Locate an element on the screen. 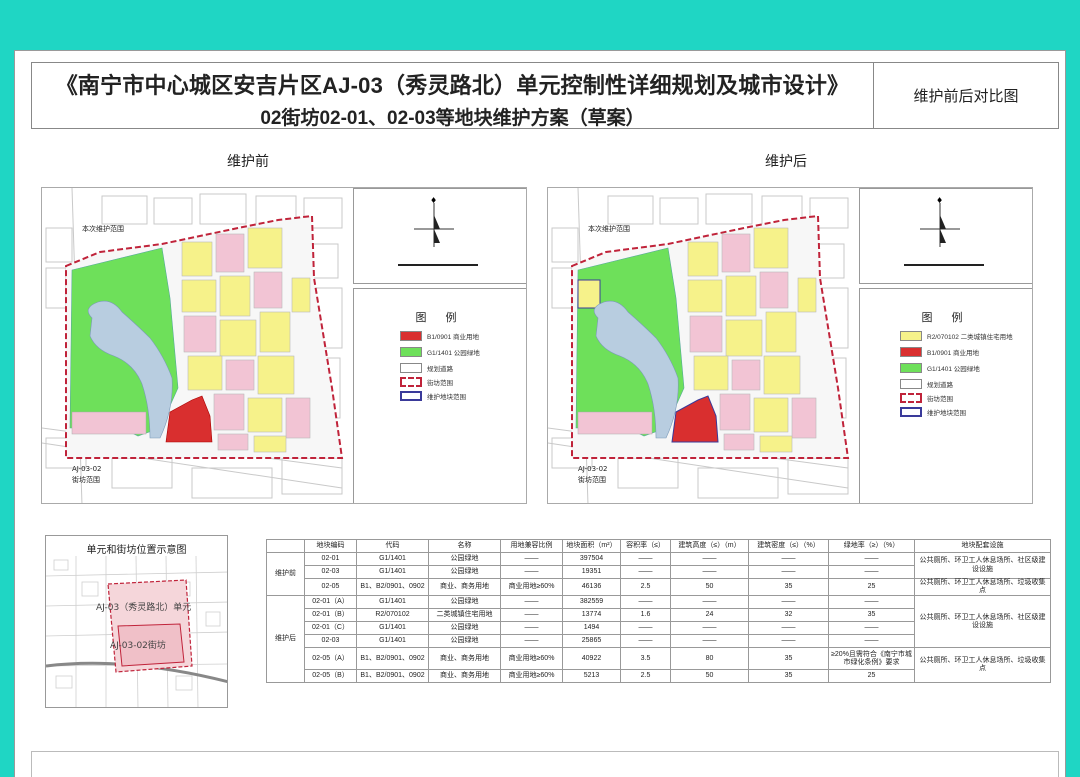 This screenshot has width=1080, height=777. footer-strip is located at coordinates (545, 764).